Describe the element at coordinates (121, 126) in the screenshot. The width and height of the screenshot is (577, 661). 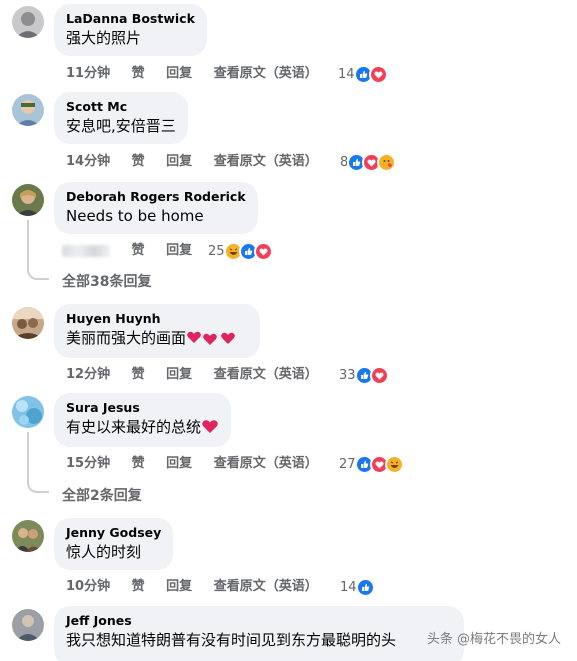
I see `comment-text: 安息吧,安倍晋三` at that location.